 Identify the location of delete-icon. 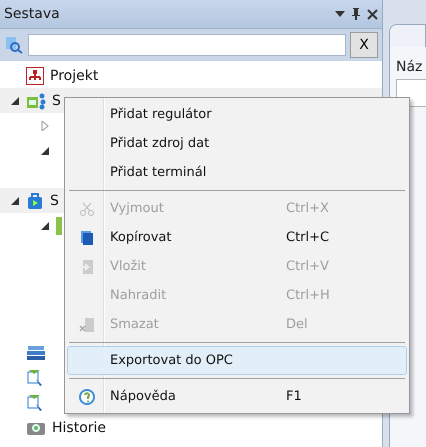
(87, 324).